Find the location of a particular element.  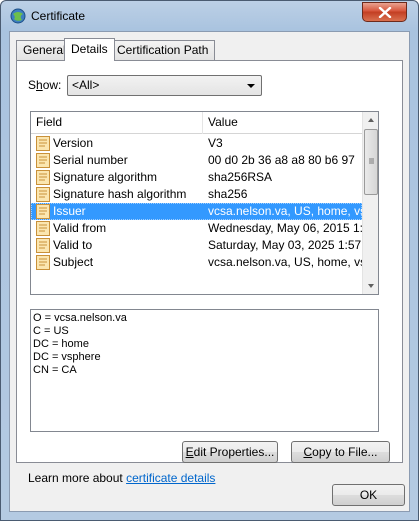

certificate-details-link: certificate details is located at coordinates (170, 478).